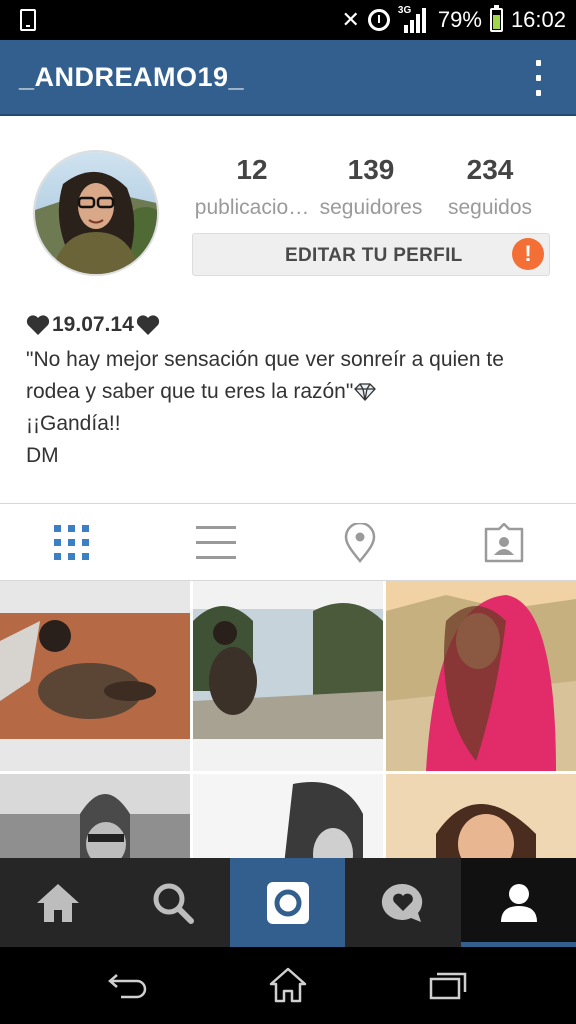  I want to click on location-pin-icon, so click(360, 543).